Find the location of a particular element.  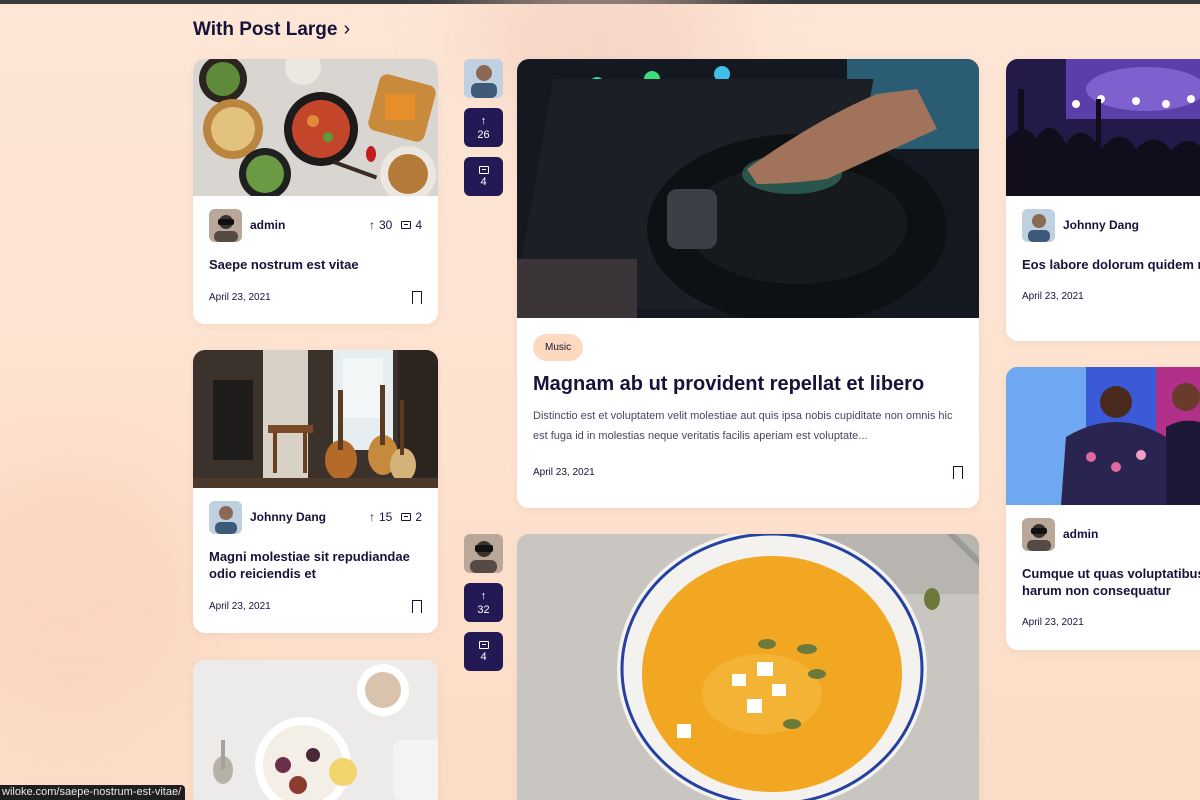

post-card is located at coordinates (315, 730).